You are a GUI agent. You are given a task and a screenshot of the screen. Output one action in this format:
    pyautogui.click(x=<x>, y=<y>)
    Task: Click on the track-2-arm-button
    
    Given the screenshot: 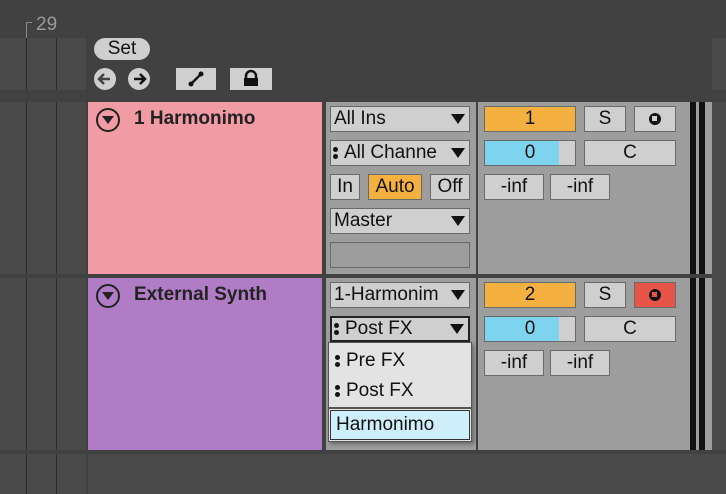 What is the action you would take?
    pyautogui.click(x=655, y=295)
    